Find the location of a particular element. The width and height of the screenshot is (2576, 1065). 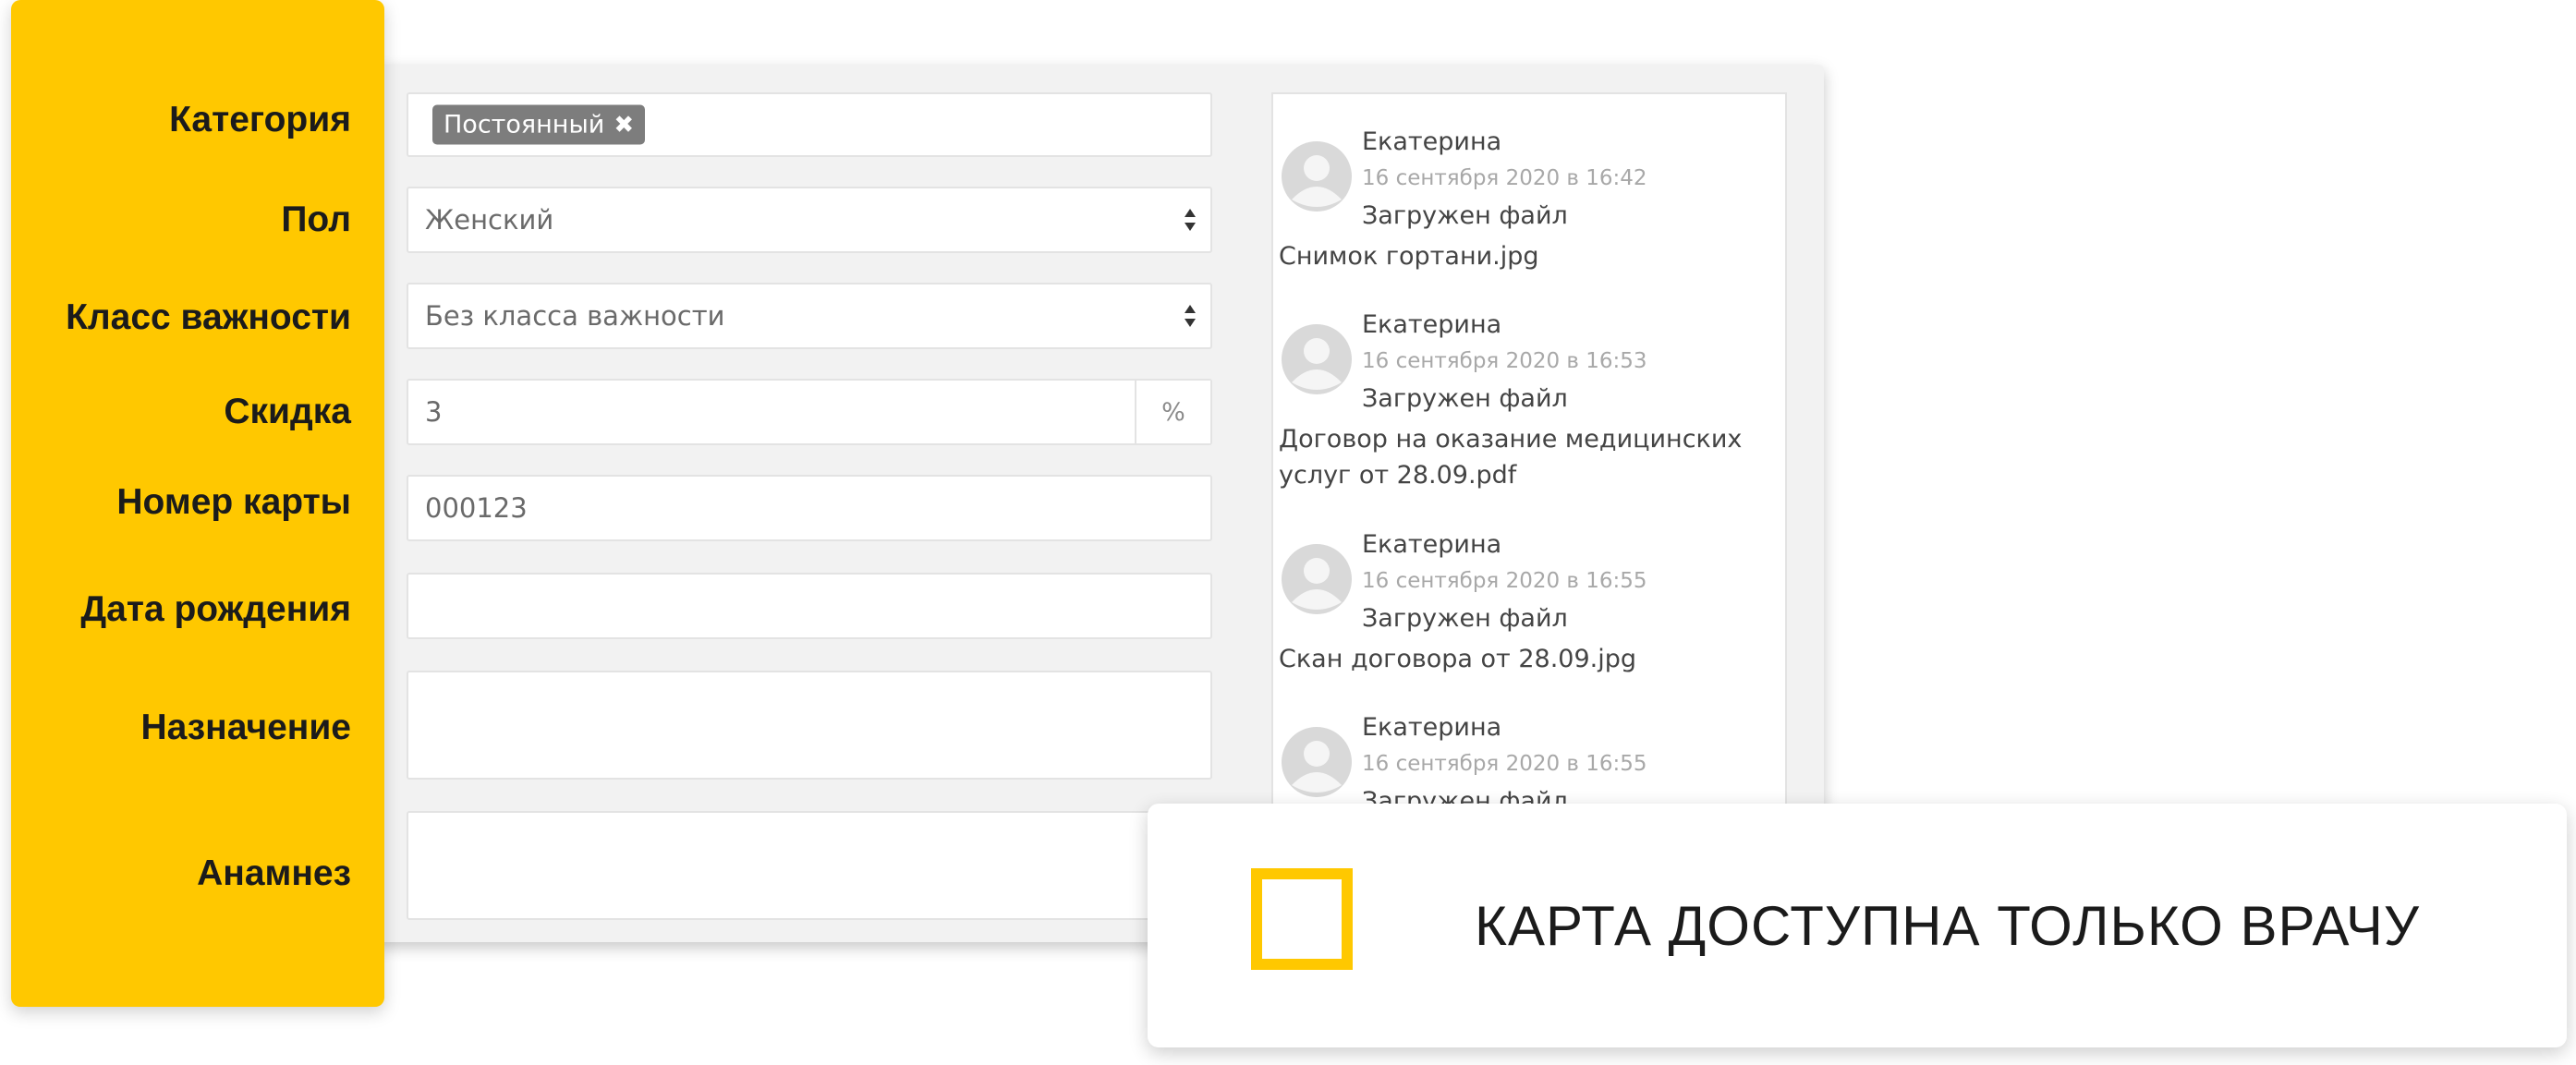

gender-select-value: Женский is located at coordinates (489, 220).